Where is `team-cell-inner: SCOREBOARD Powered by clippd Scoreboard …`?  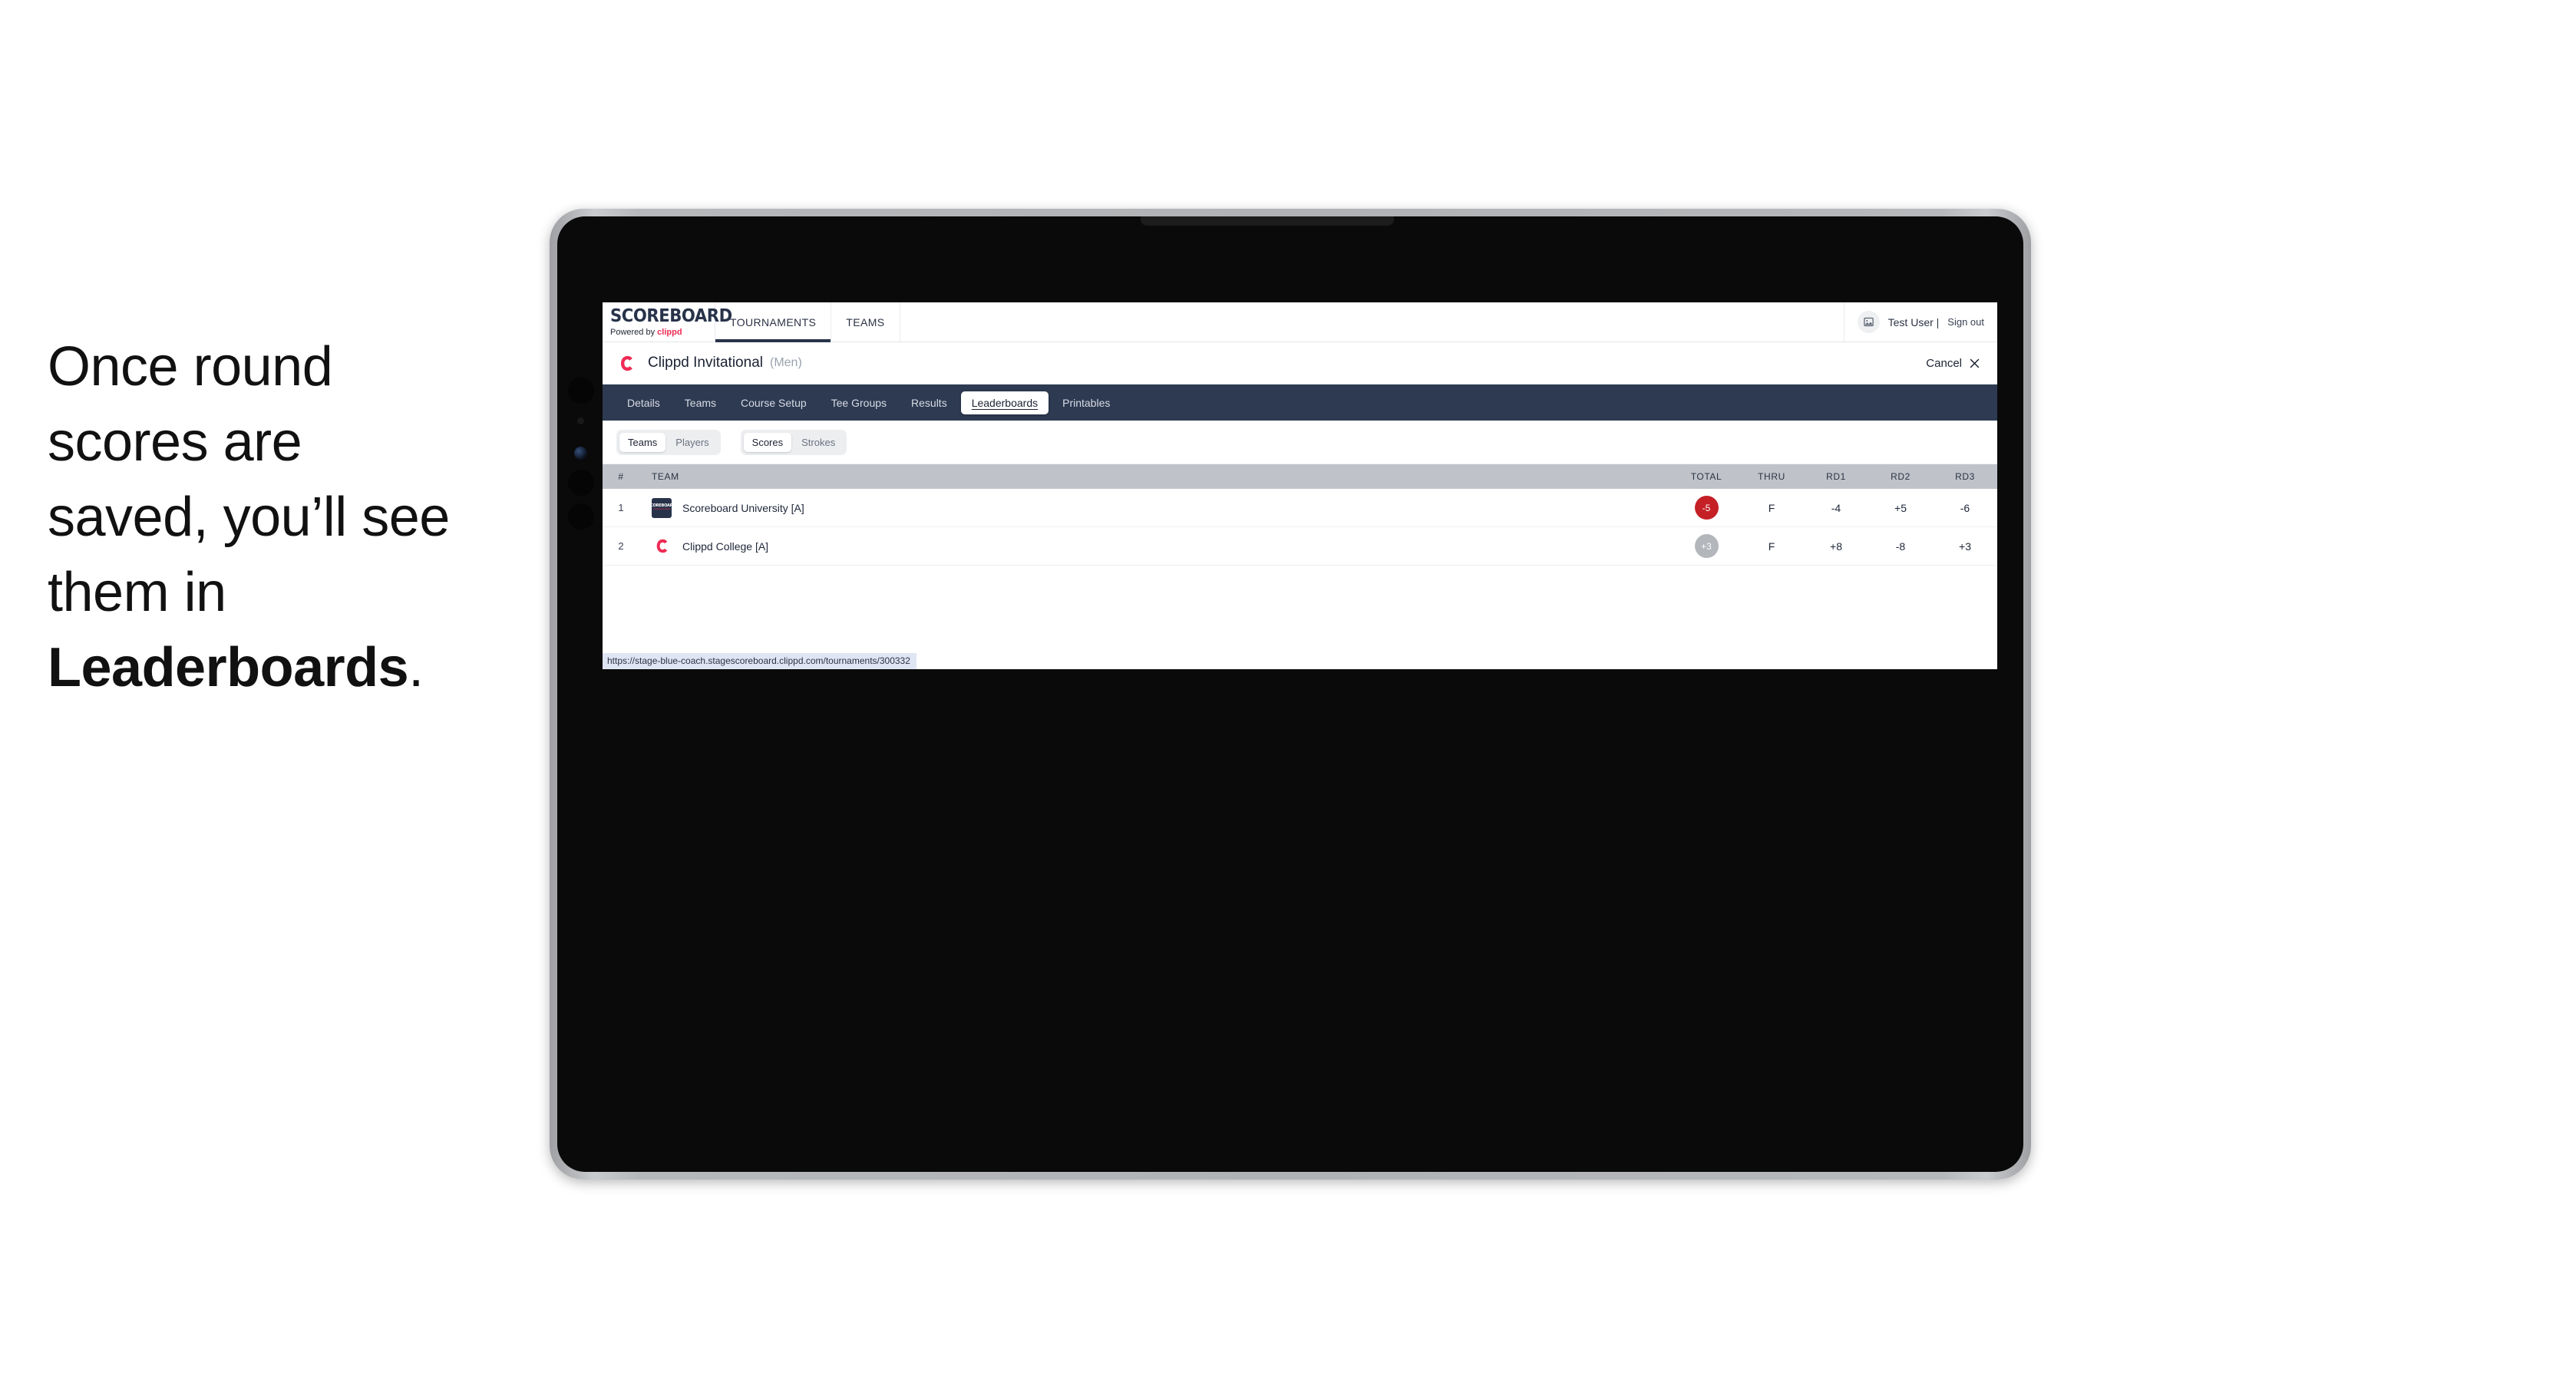 team-cell-inner: SCOREBOARD Powered by clippd Scoreboard … is located at coordinates (1162, 507).